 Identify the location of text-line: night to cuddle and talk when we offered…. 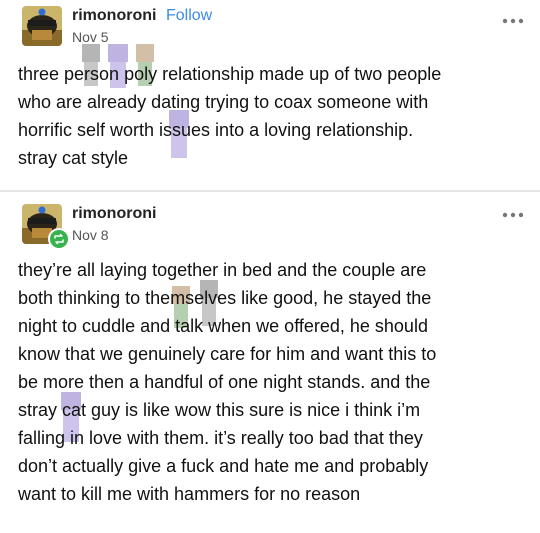
(223, 326).